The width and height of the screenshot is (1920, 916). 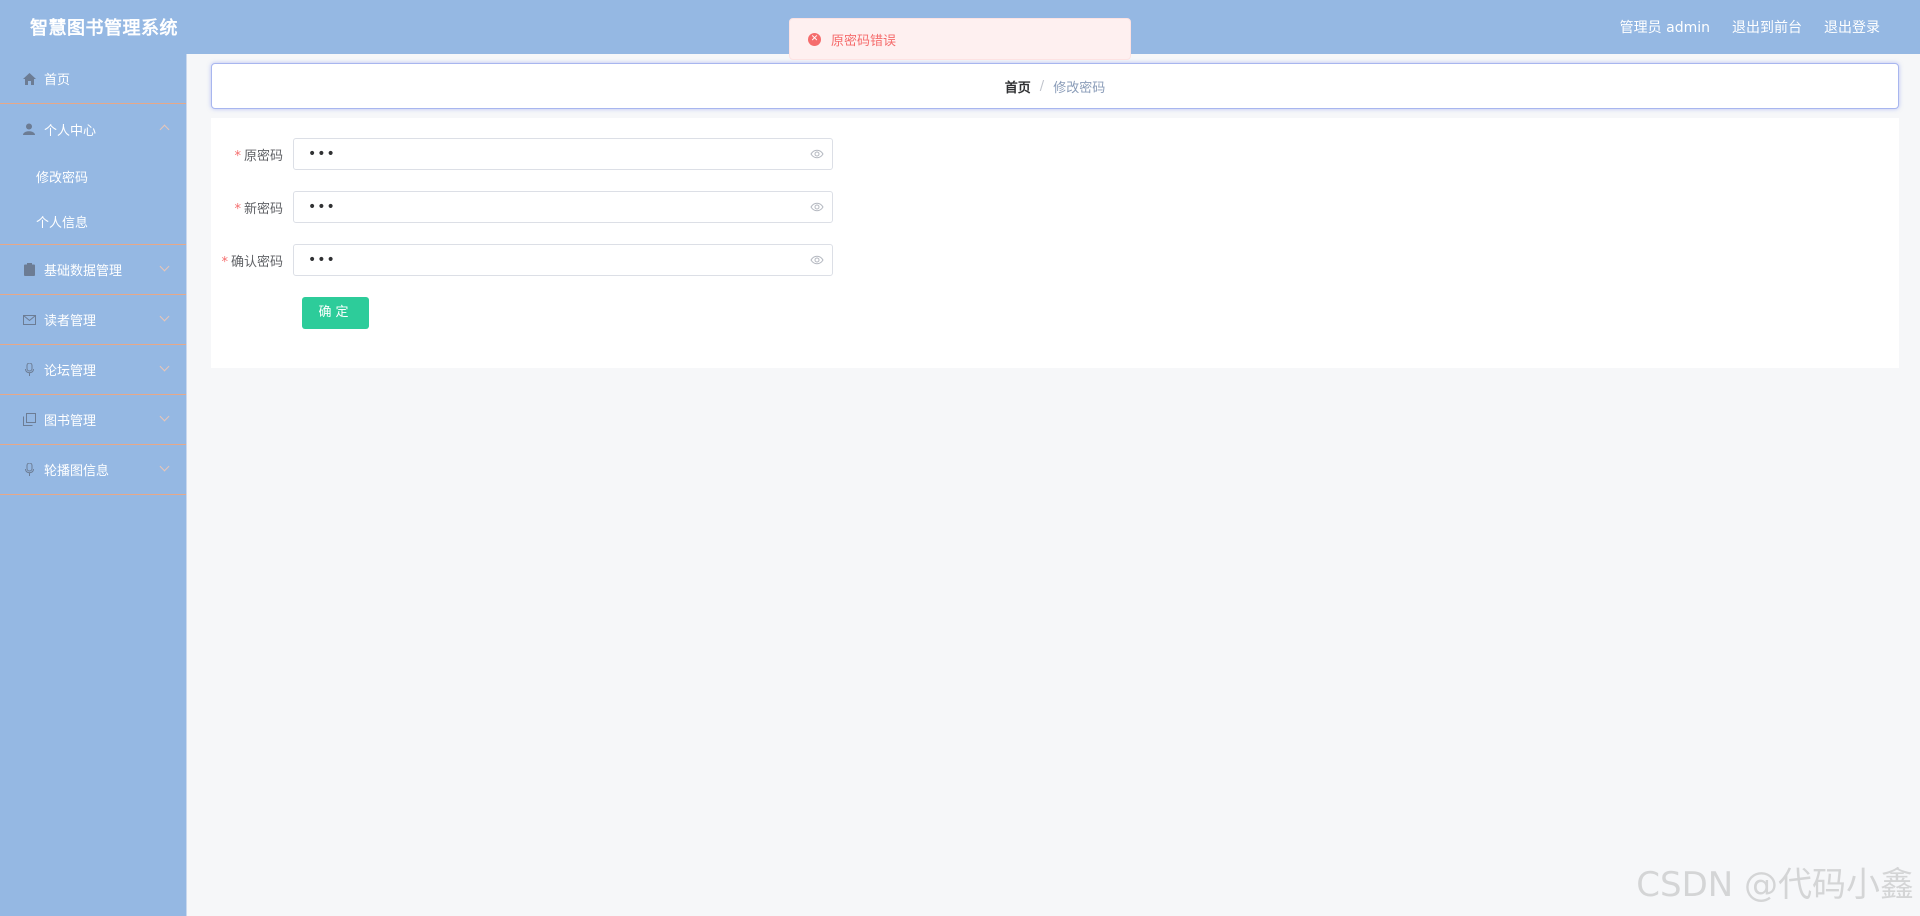 I want to click on confirm-password-input: •••, so click(x=563, y=260).